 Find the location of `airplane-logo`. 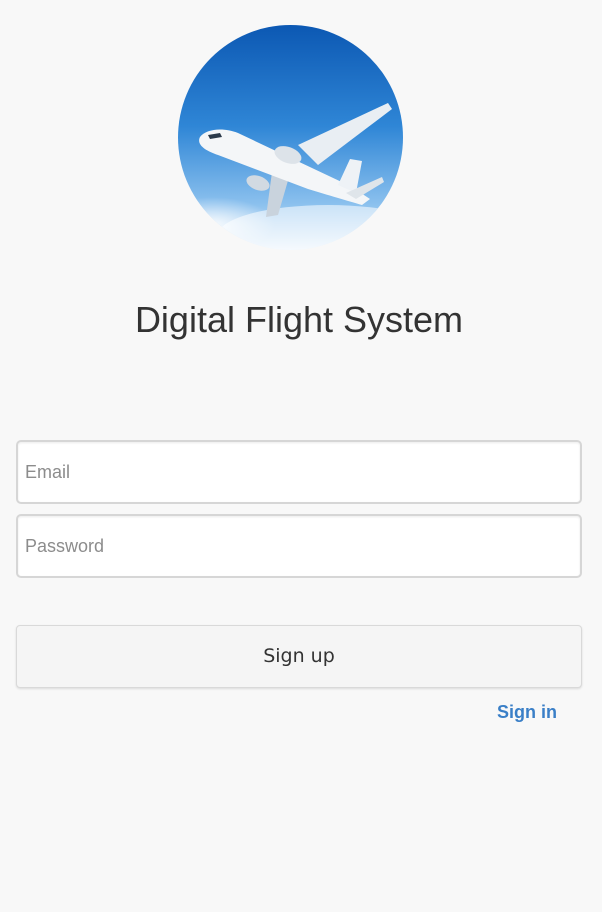

airplane-logo is located at coordinates (290, 137).